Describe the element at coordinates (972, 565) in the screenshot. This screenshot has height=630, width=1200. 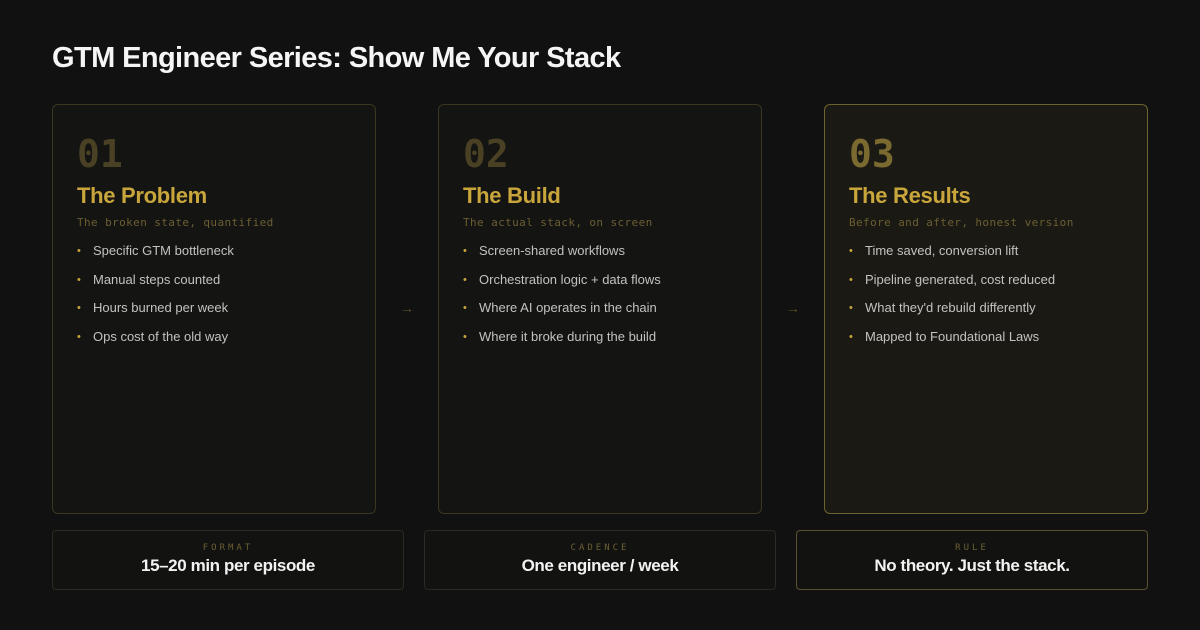
I see `stat-value: No theory. Just the stack.` at that location.